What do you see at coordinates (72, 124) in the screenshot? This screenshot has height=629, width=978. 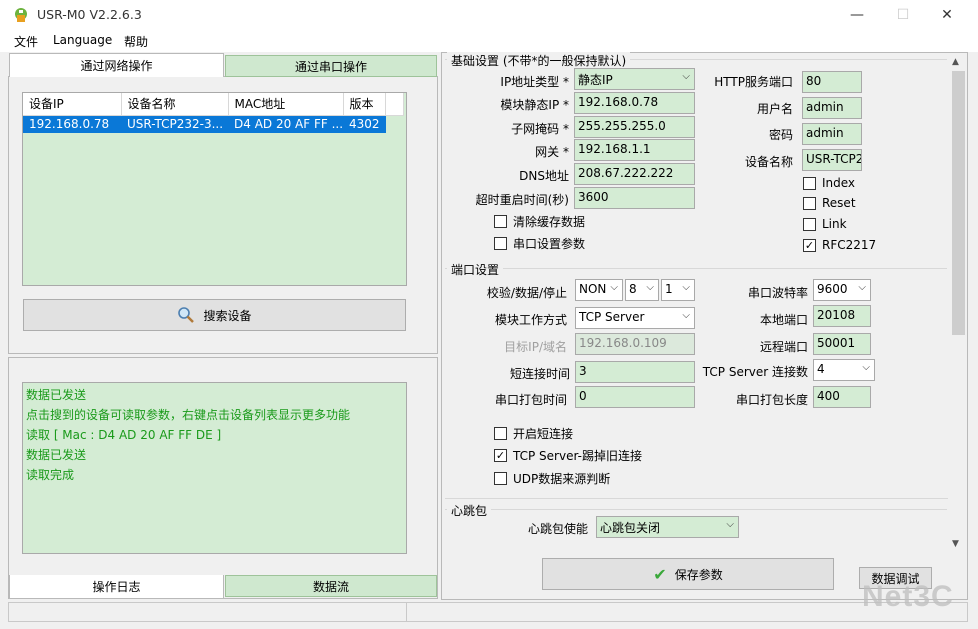 I see `table-cell: 192.168.0.78` at bounding box center [72, 124].